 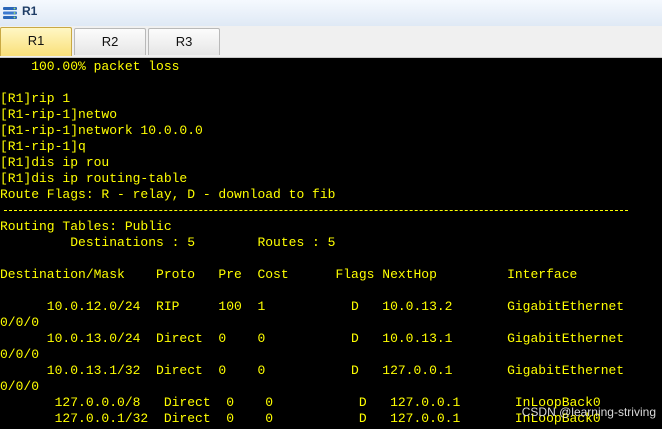 What do you see at coordinates (10, 13) in the screenshot?
I see `router-device-icon` at bounding box center [10, 13].